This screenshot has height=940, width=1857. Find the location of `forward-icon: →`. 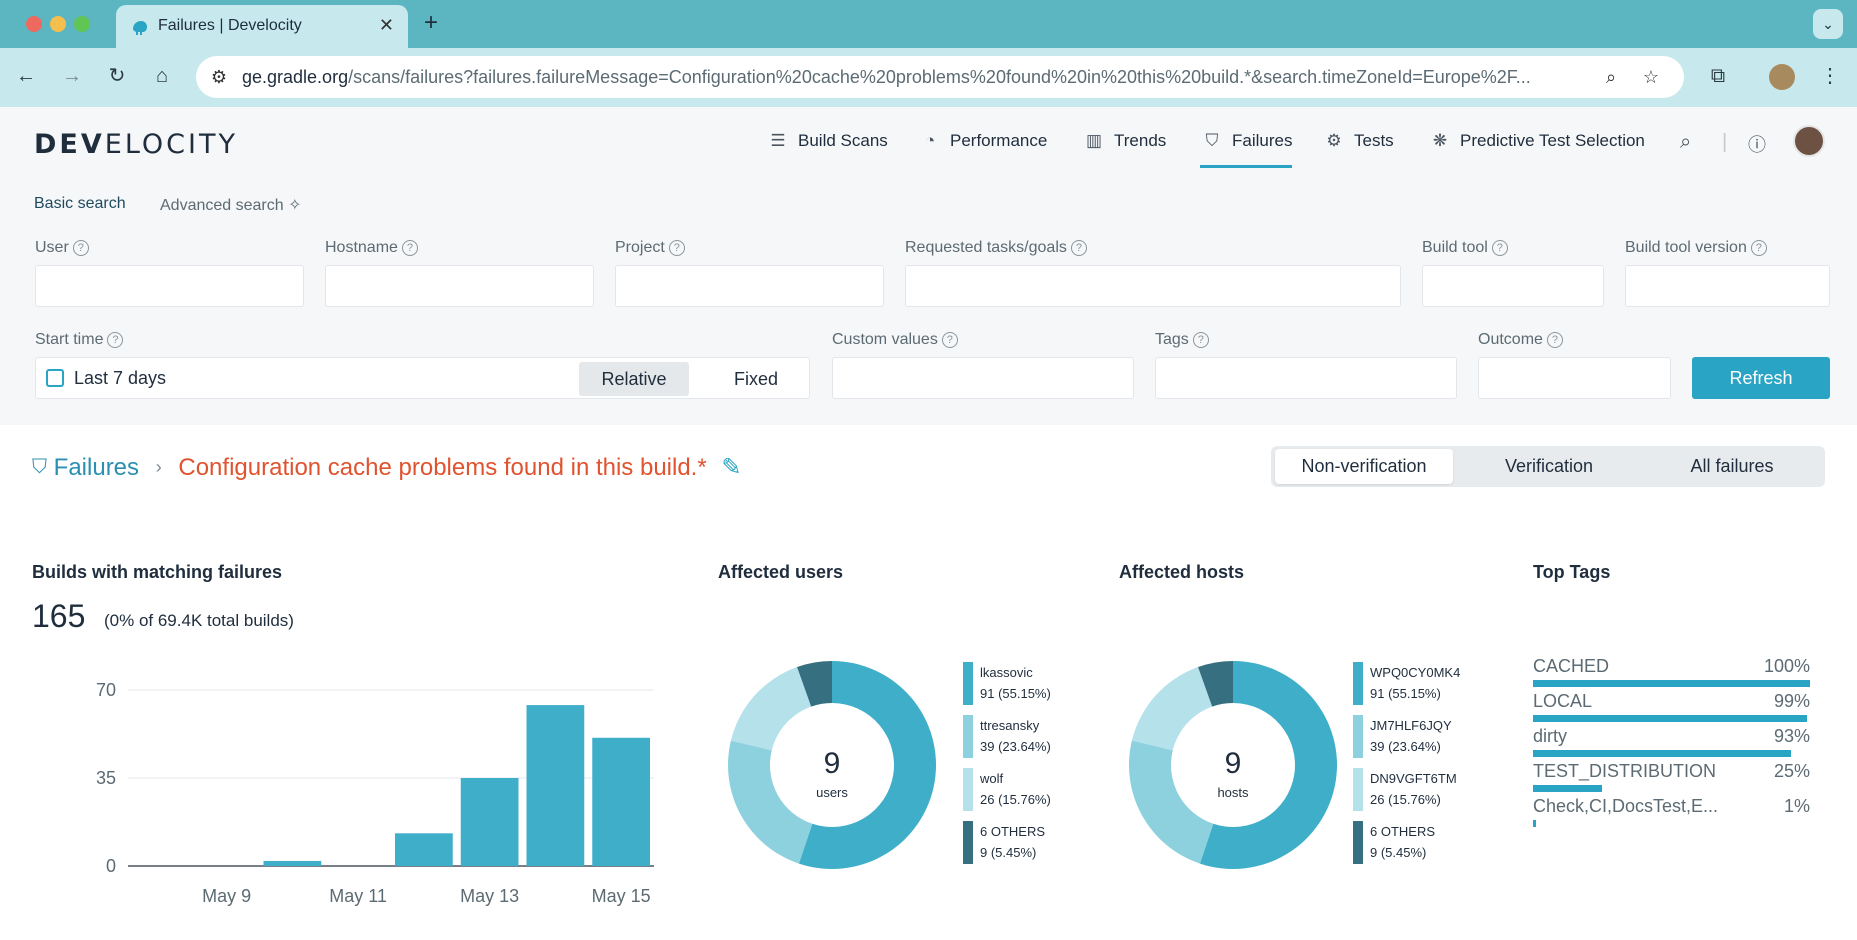

forward-icon: → is located at coordinates (72, 76).